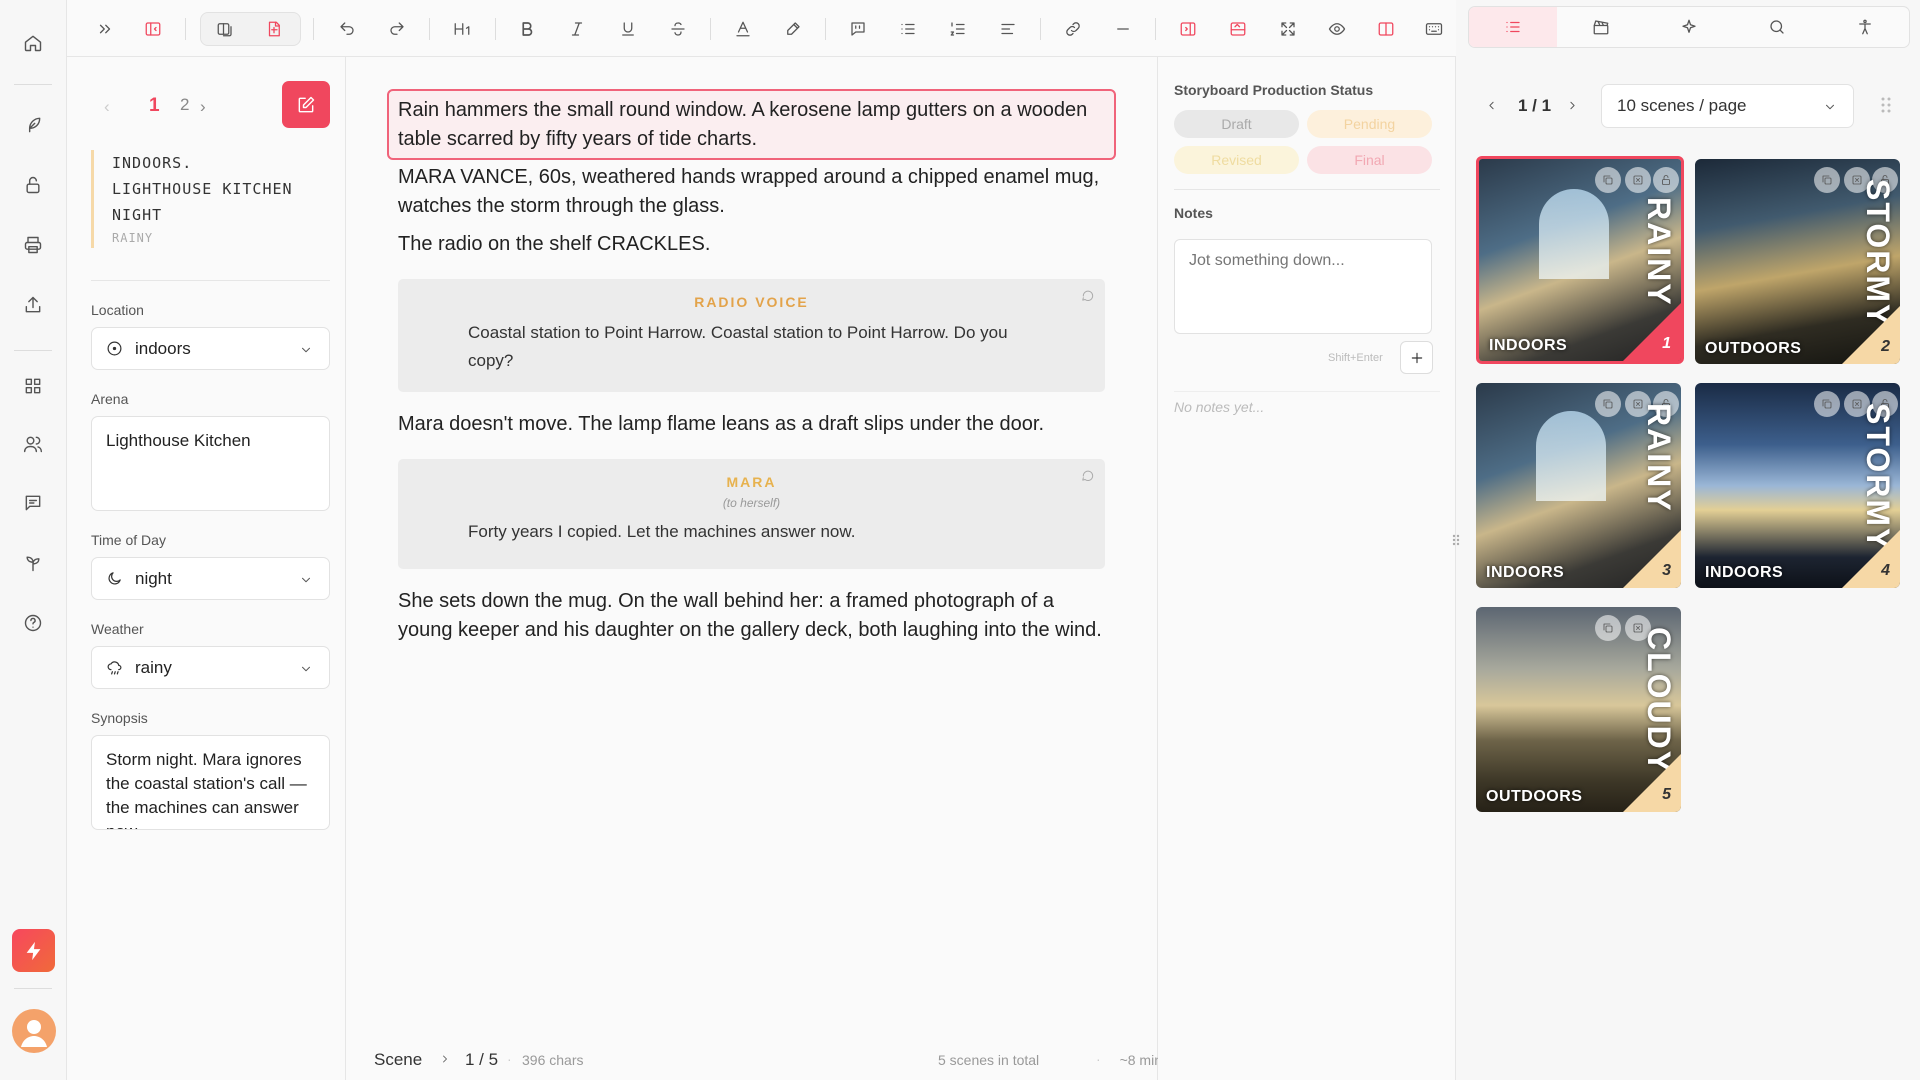  I want to click on link-icon, so click(1073, 29).